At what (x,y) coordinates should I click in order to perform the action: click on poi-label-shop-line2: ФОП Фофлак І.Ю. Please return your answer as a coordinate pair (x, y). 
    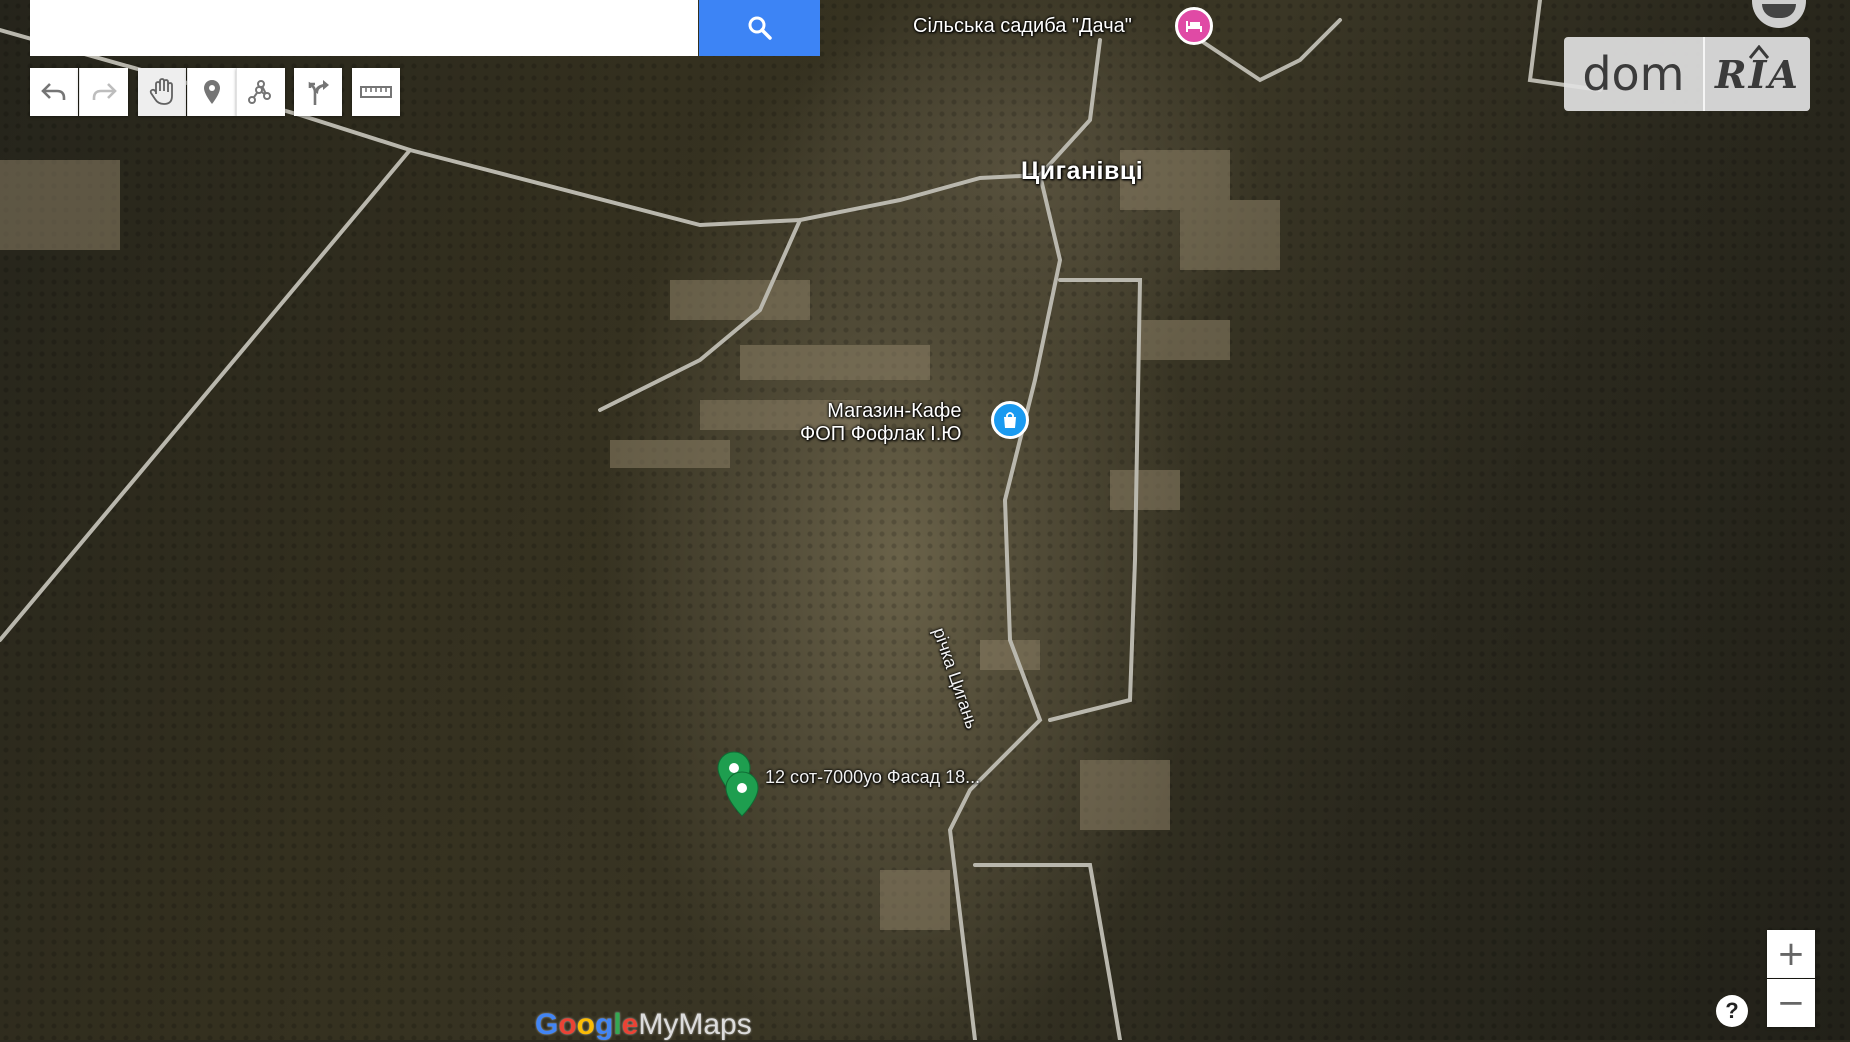
    Looking at the image, I should click on (881, 434).